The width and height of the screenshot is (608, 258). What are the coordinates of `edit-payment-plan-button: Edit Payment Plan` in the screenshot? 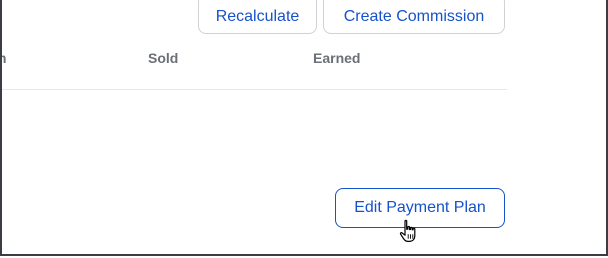 It's located at (420, 208).